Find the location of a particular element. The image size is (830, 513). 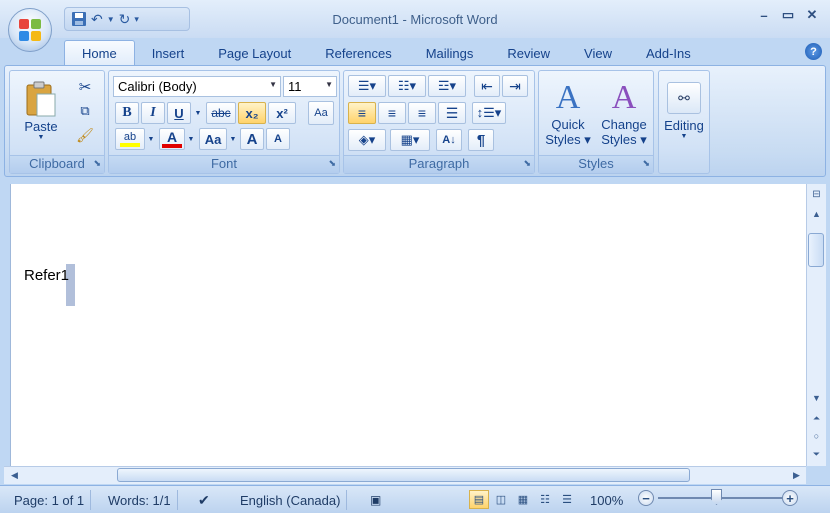

print-layout-icon: ▤ is located at coordinates (479, 499).